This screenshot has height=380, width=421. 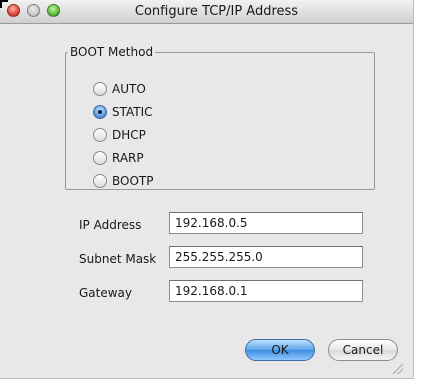 I want to click on subnet-mask-field, so click(x=266, y=257).